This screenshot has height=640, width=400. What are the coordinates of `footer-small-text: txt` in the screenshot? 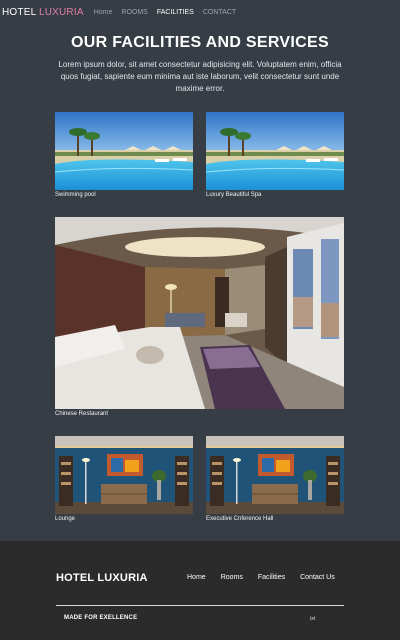 It's located at (313, 619).